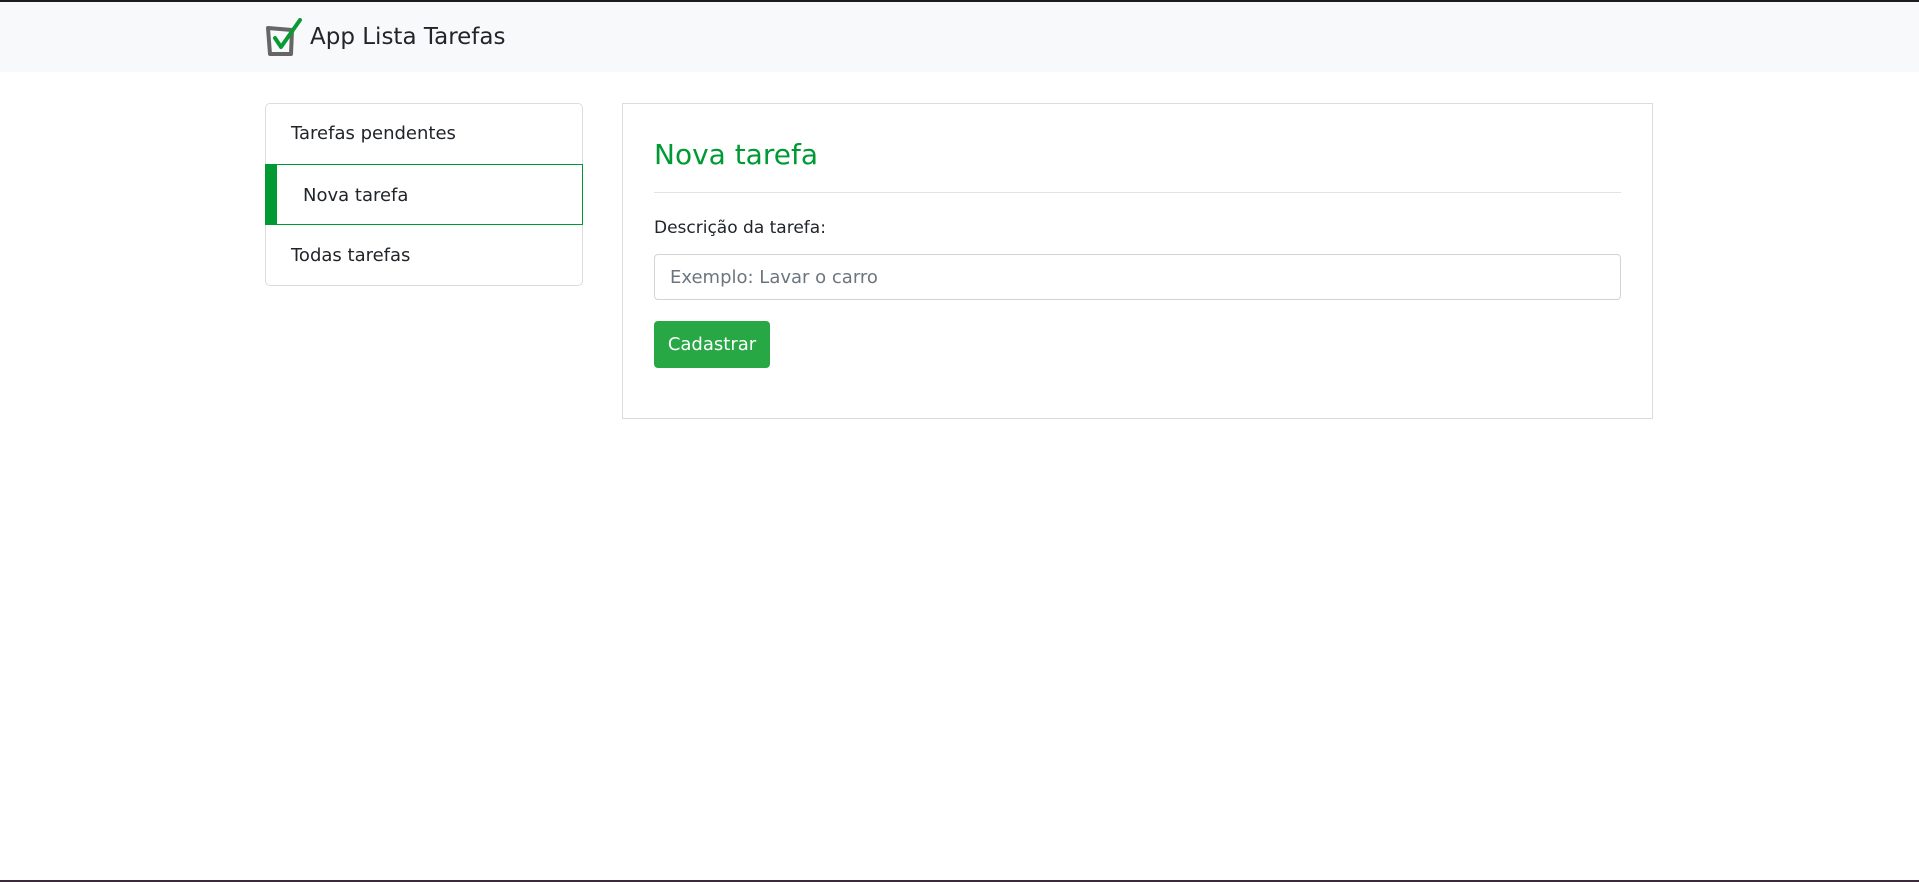  Describe the element at coordinates (959, 37) in the screenshot. I see `navbar: App Lista Tarefas` at that location.